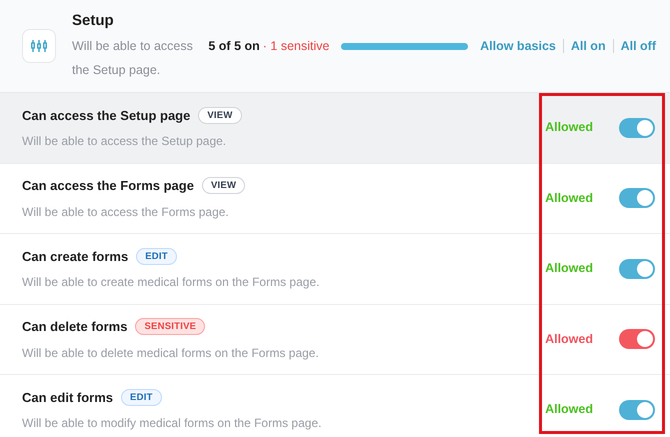 The image size is (670, 437). Describe the element at coordinates (75, 327) in the screenshot. I see `permission-title: Can delete forms` at that location.